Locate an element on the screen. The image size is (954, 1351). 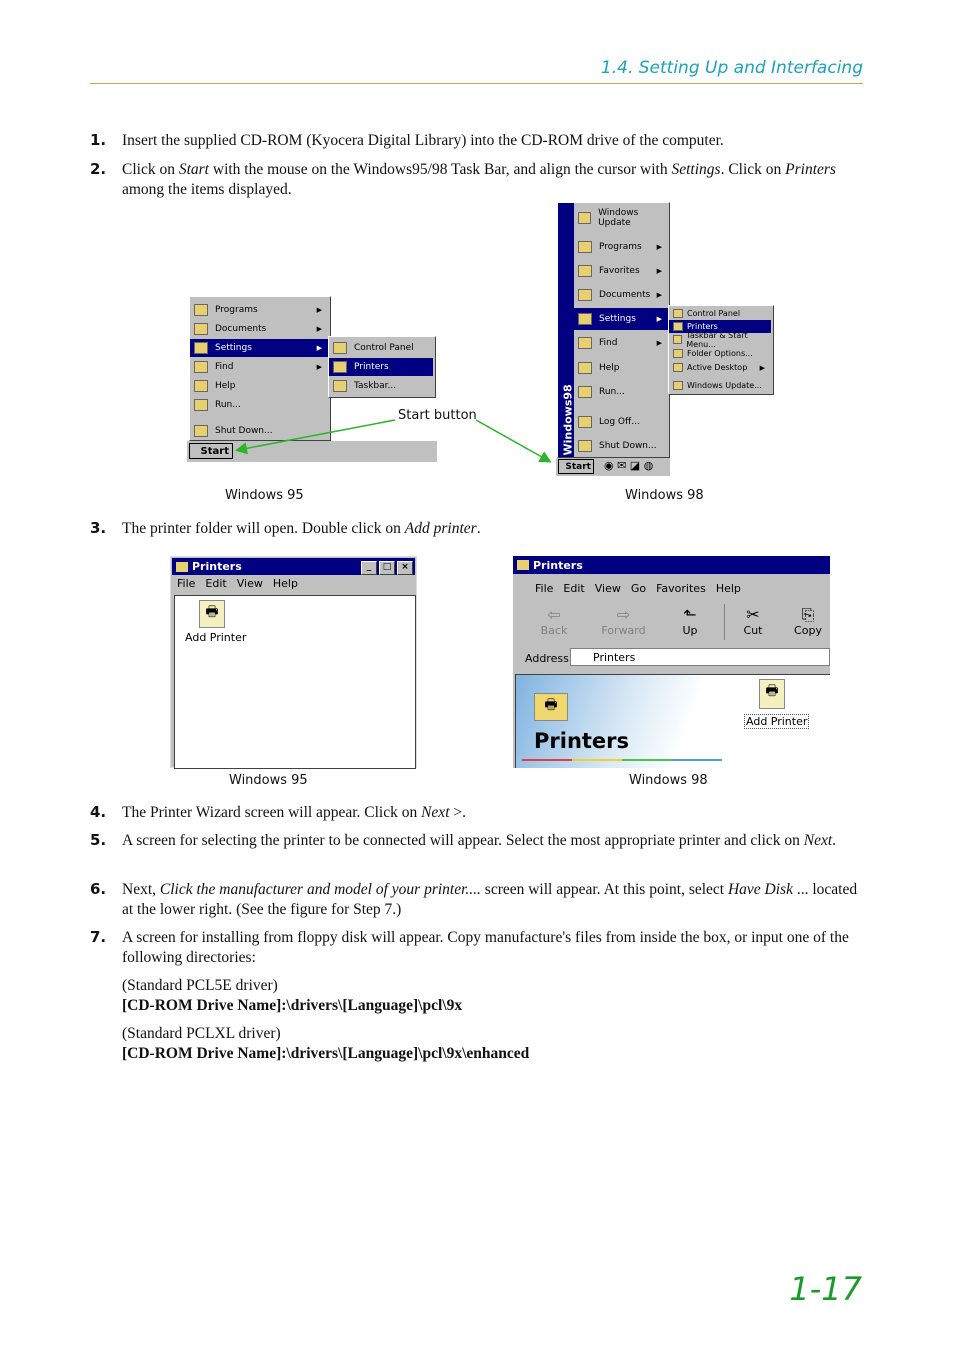
printers-folder-large-icon: 🖶 is located at coordinates (551, 707).